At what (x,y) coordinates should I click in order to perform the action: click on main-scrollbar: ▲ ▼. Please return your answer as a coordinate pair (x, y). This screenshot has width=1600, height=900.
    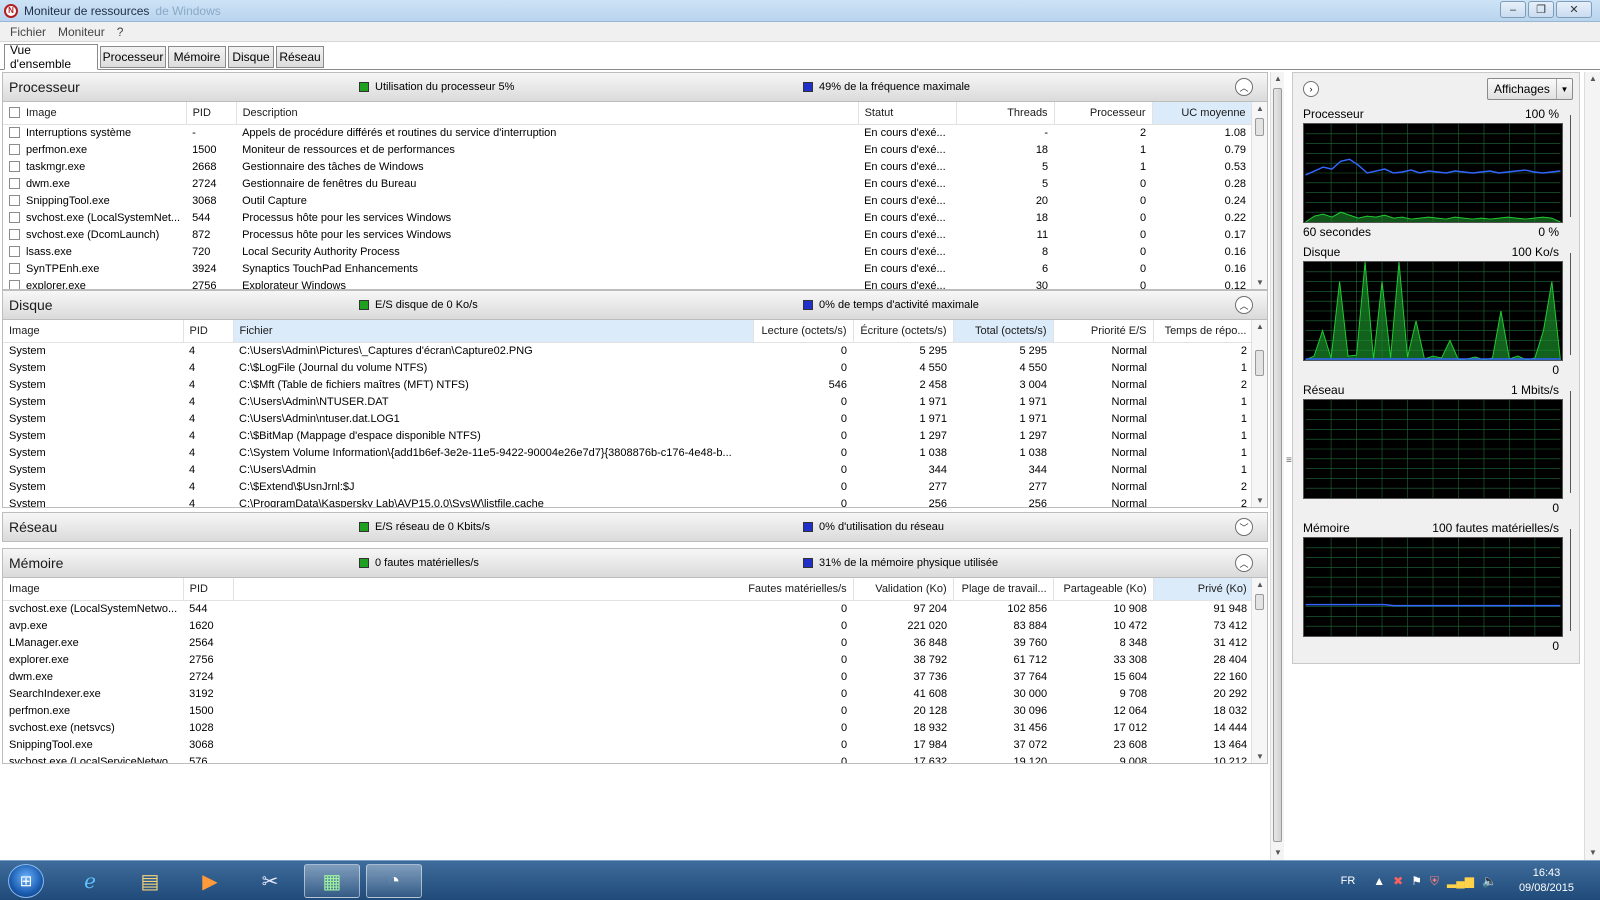
    Looking at the image, I should click on (1277, 466).